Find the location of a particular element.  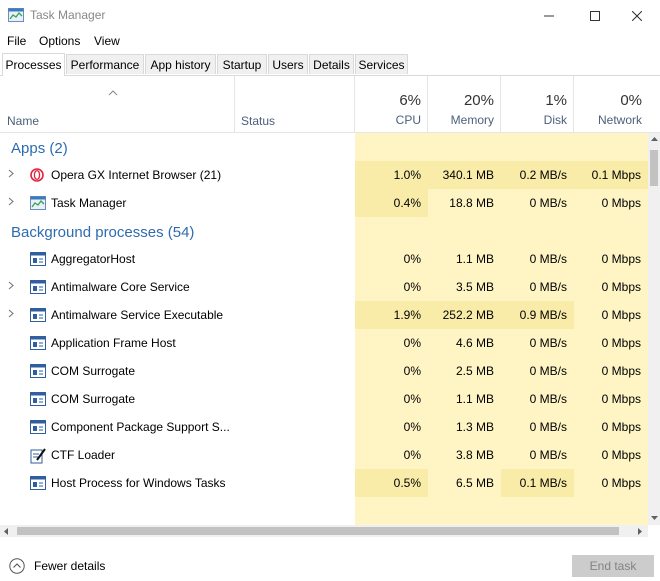

menu-file: File is located at coordinates (16, 41).